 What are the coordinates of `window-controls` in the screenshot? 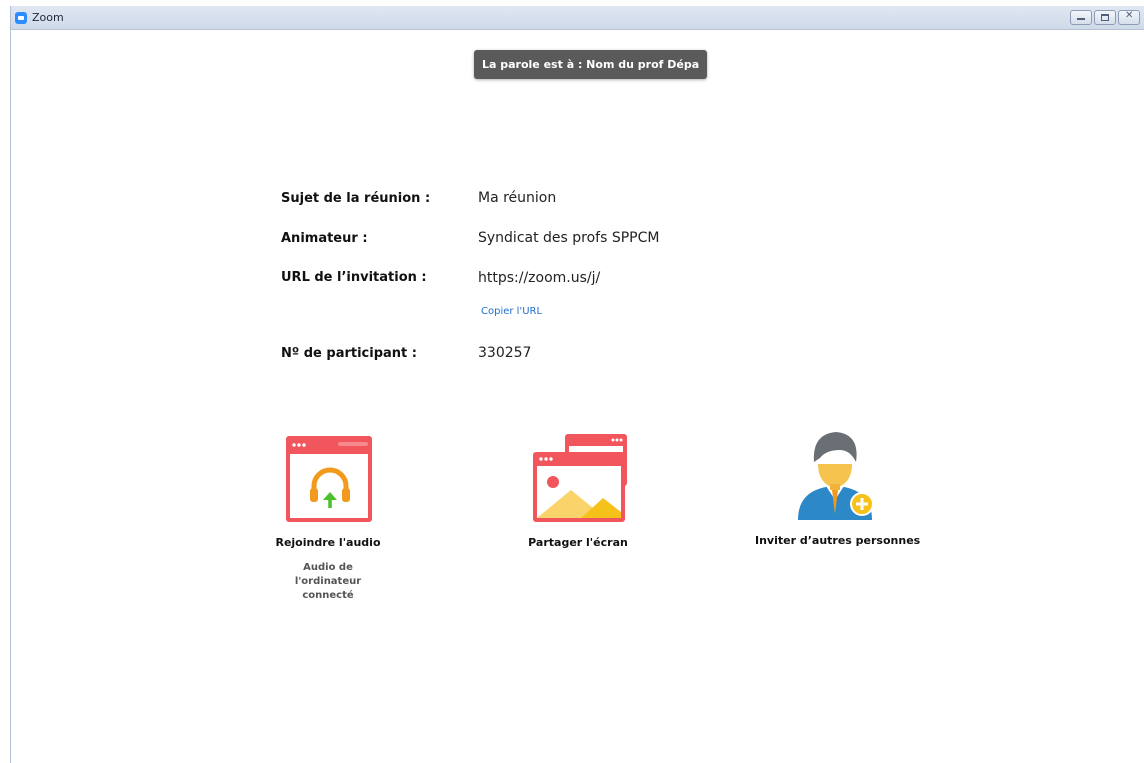 It's located at (1105, 17).